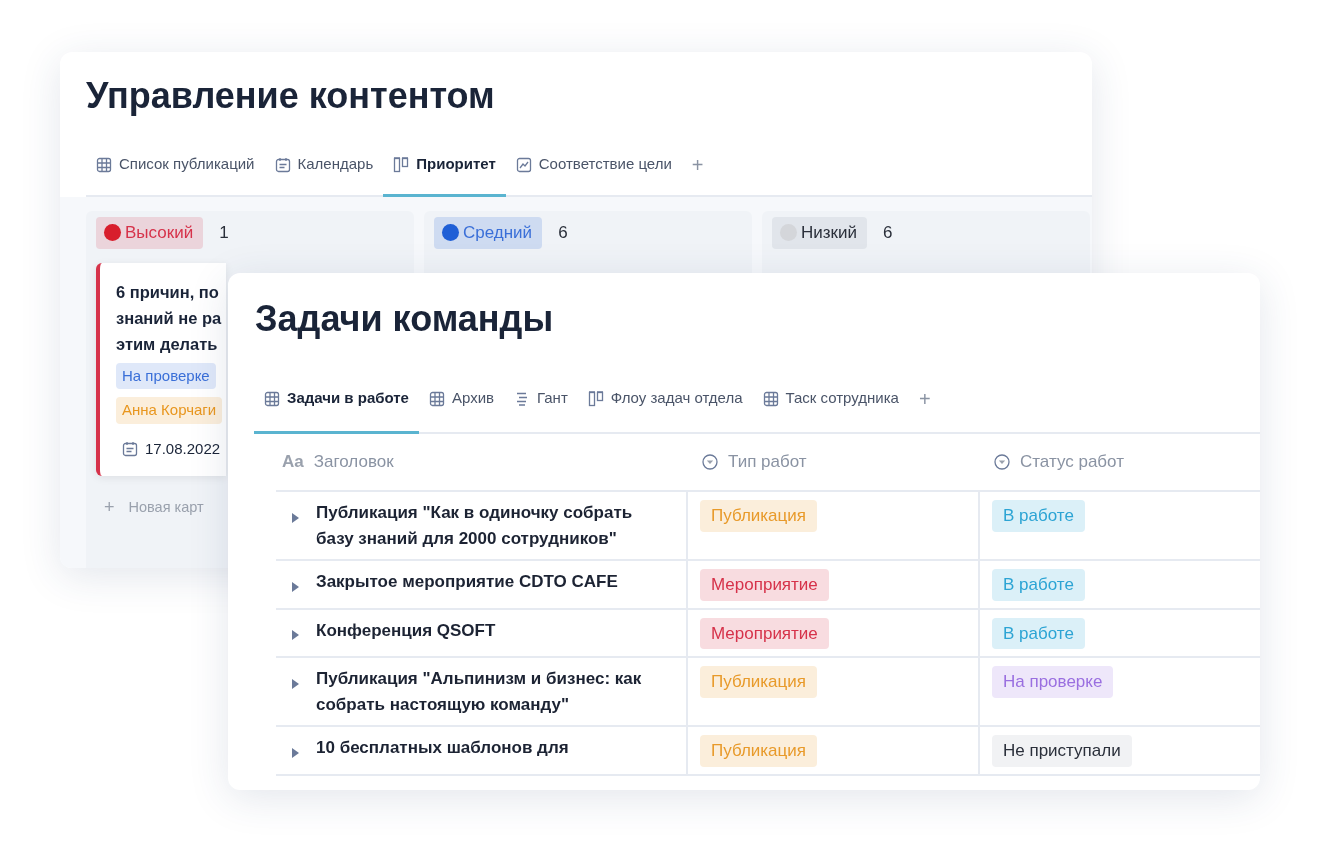  Describe the element at coordinates (665, 400) in the screenshot. I see `tab: Флоу задач отдела` at that location.